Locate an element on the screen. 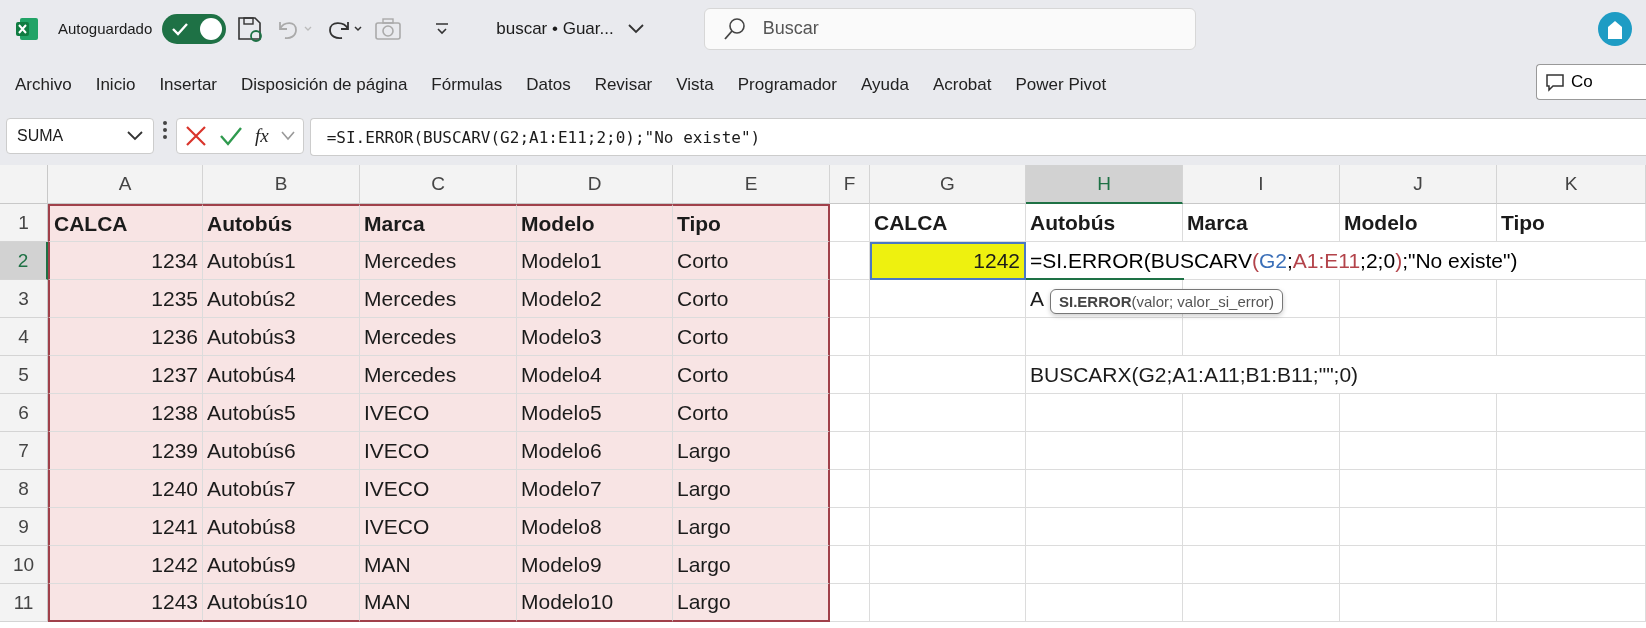 The height and width of the screenshot is (628, 1646). ribbon-tab: Vista is located at coordinates (695, 84).